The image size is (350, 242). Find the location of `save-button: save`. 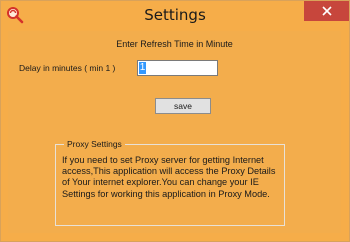

save-button: save is located at coordinates (183, 106).